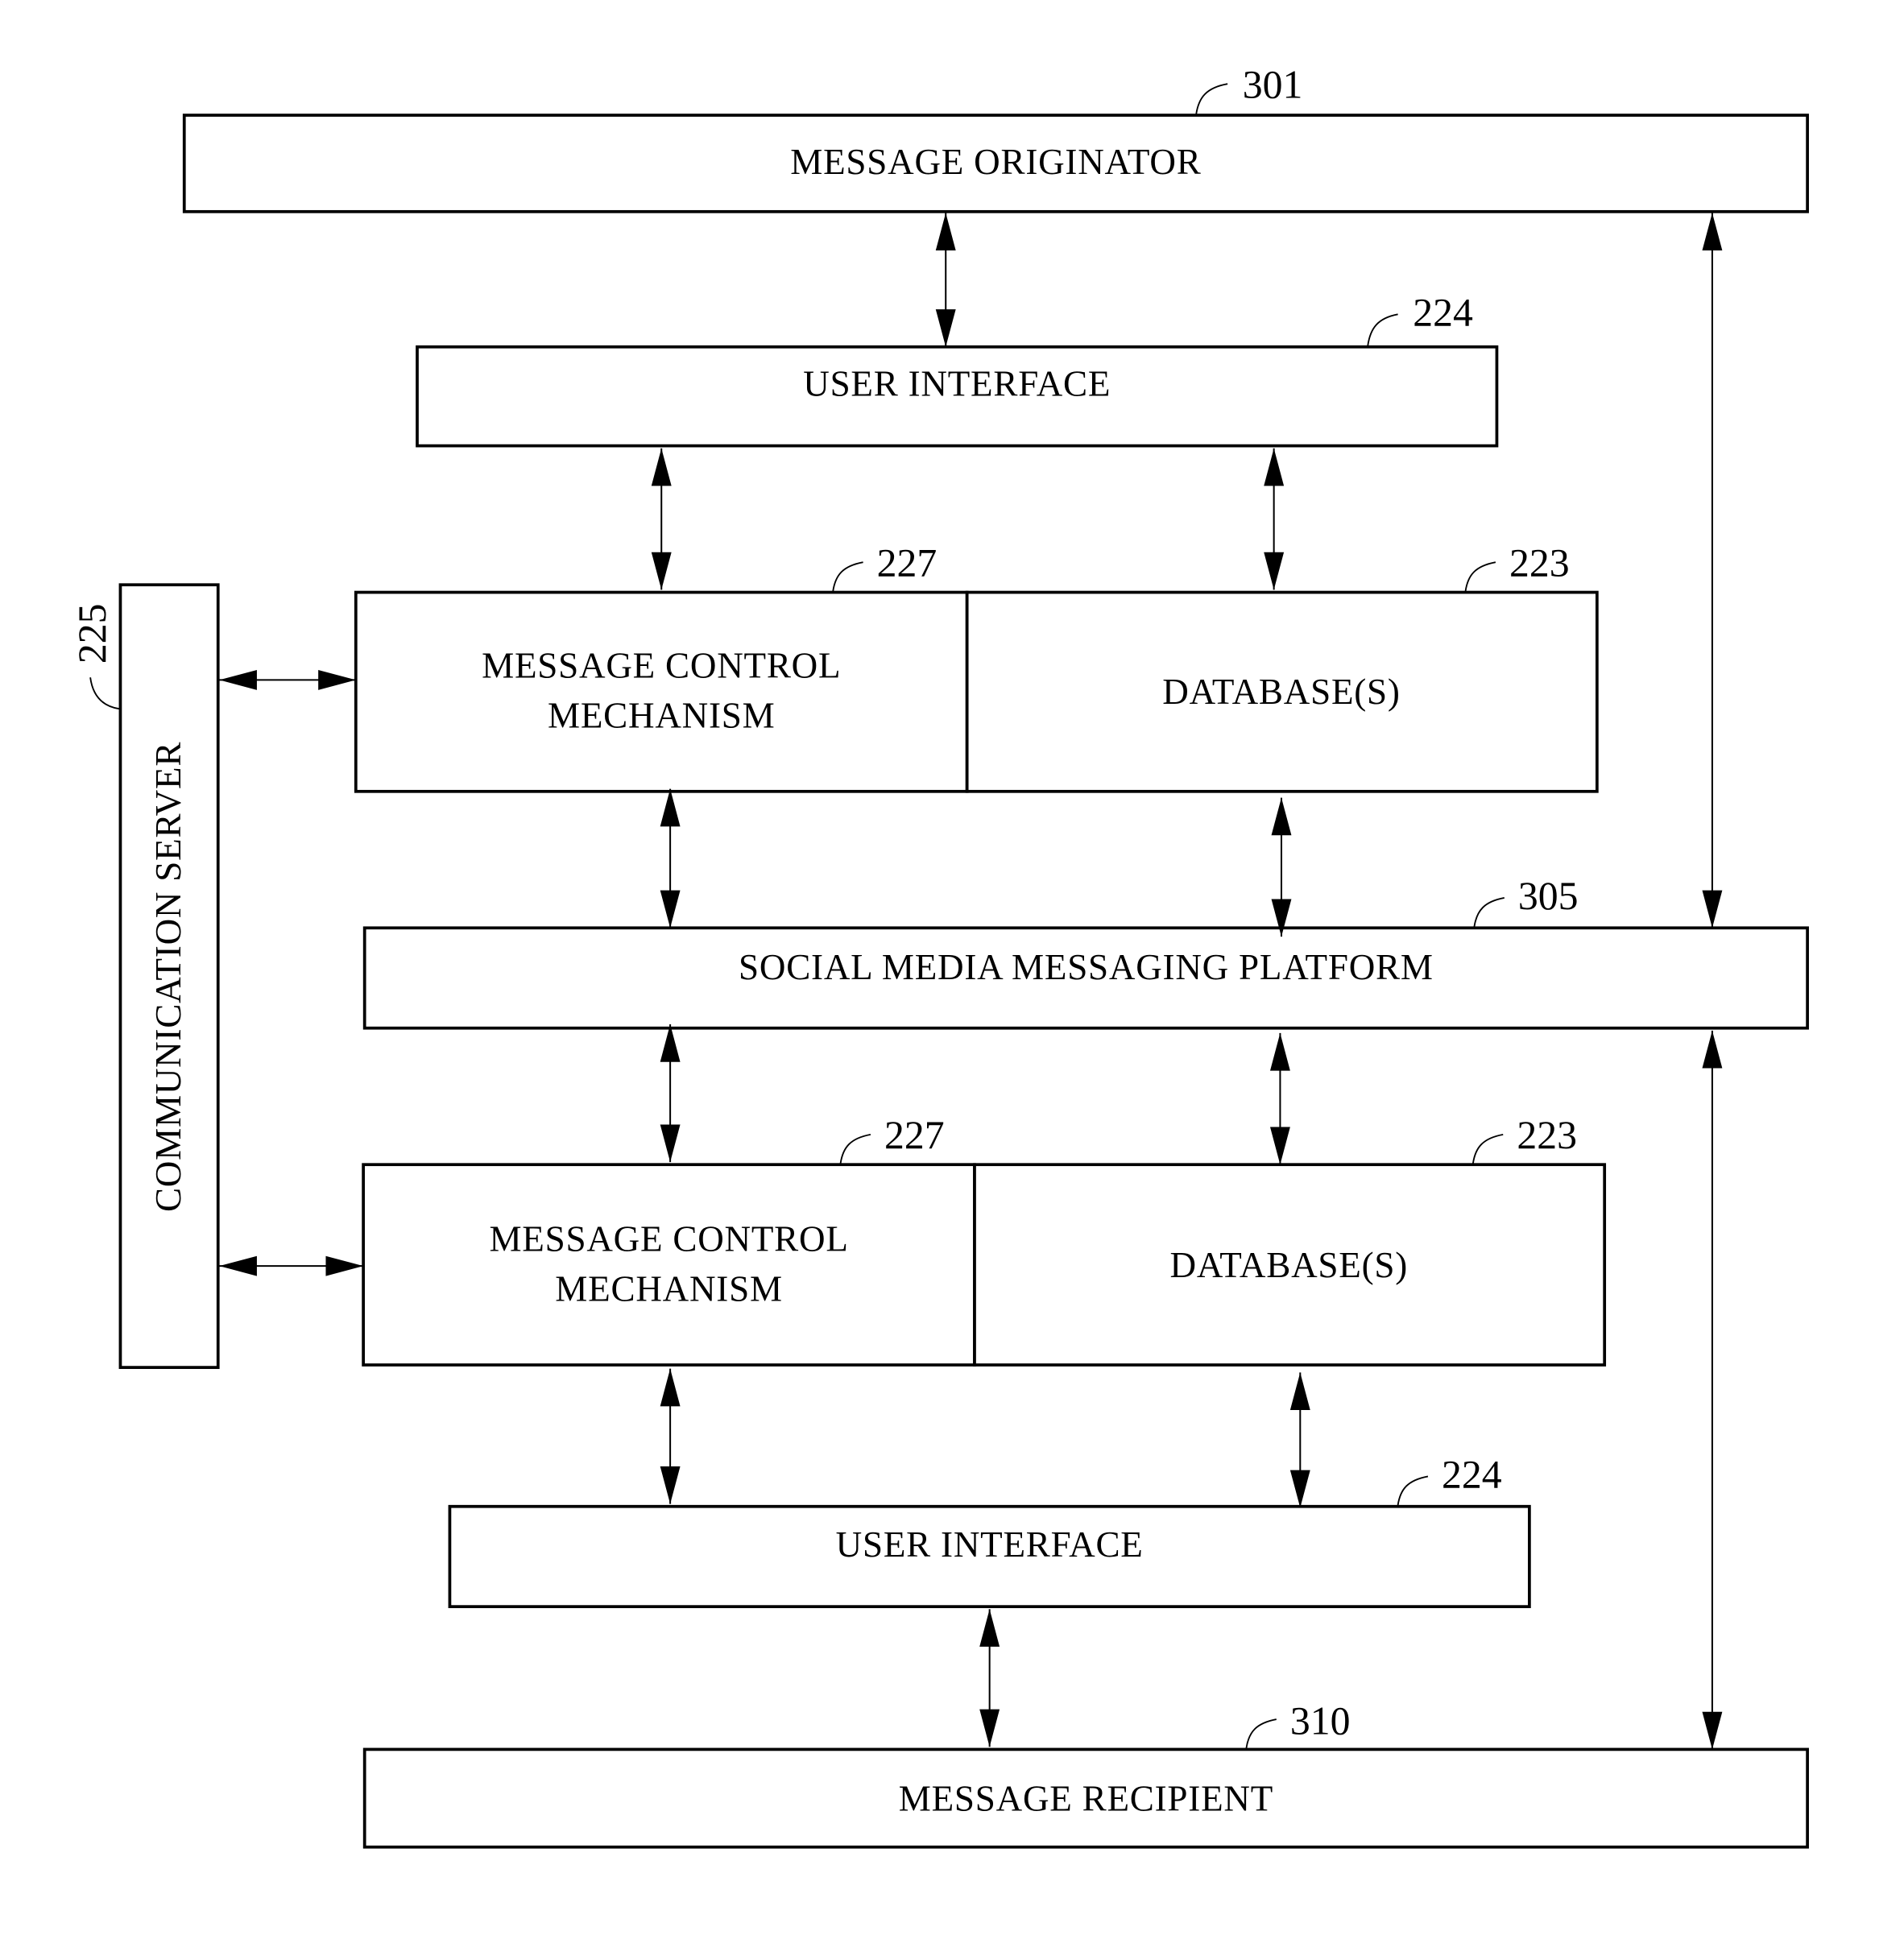 Image resolution: width=1904 pixels, height=1956 pixels. I want to click on databases-top-block: DATABASE(S) 223, so click(1282, 666).